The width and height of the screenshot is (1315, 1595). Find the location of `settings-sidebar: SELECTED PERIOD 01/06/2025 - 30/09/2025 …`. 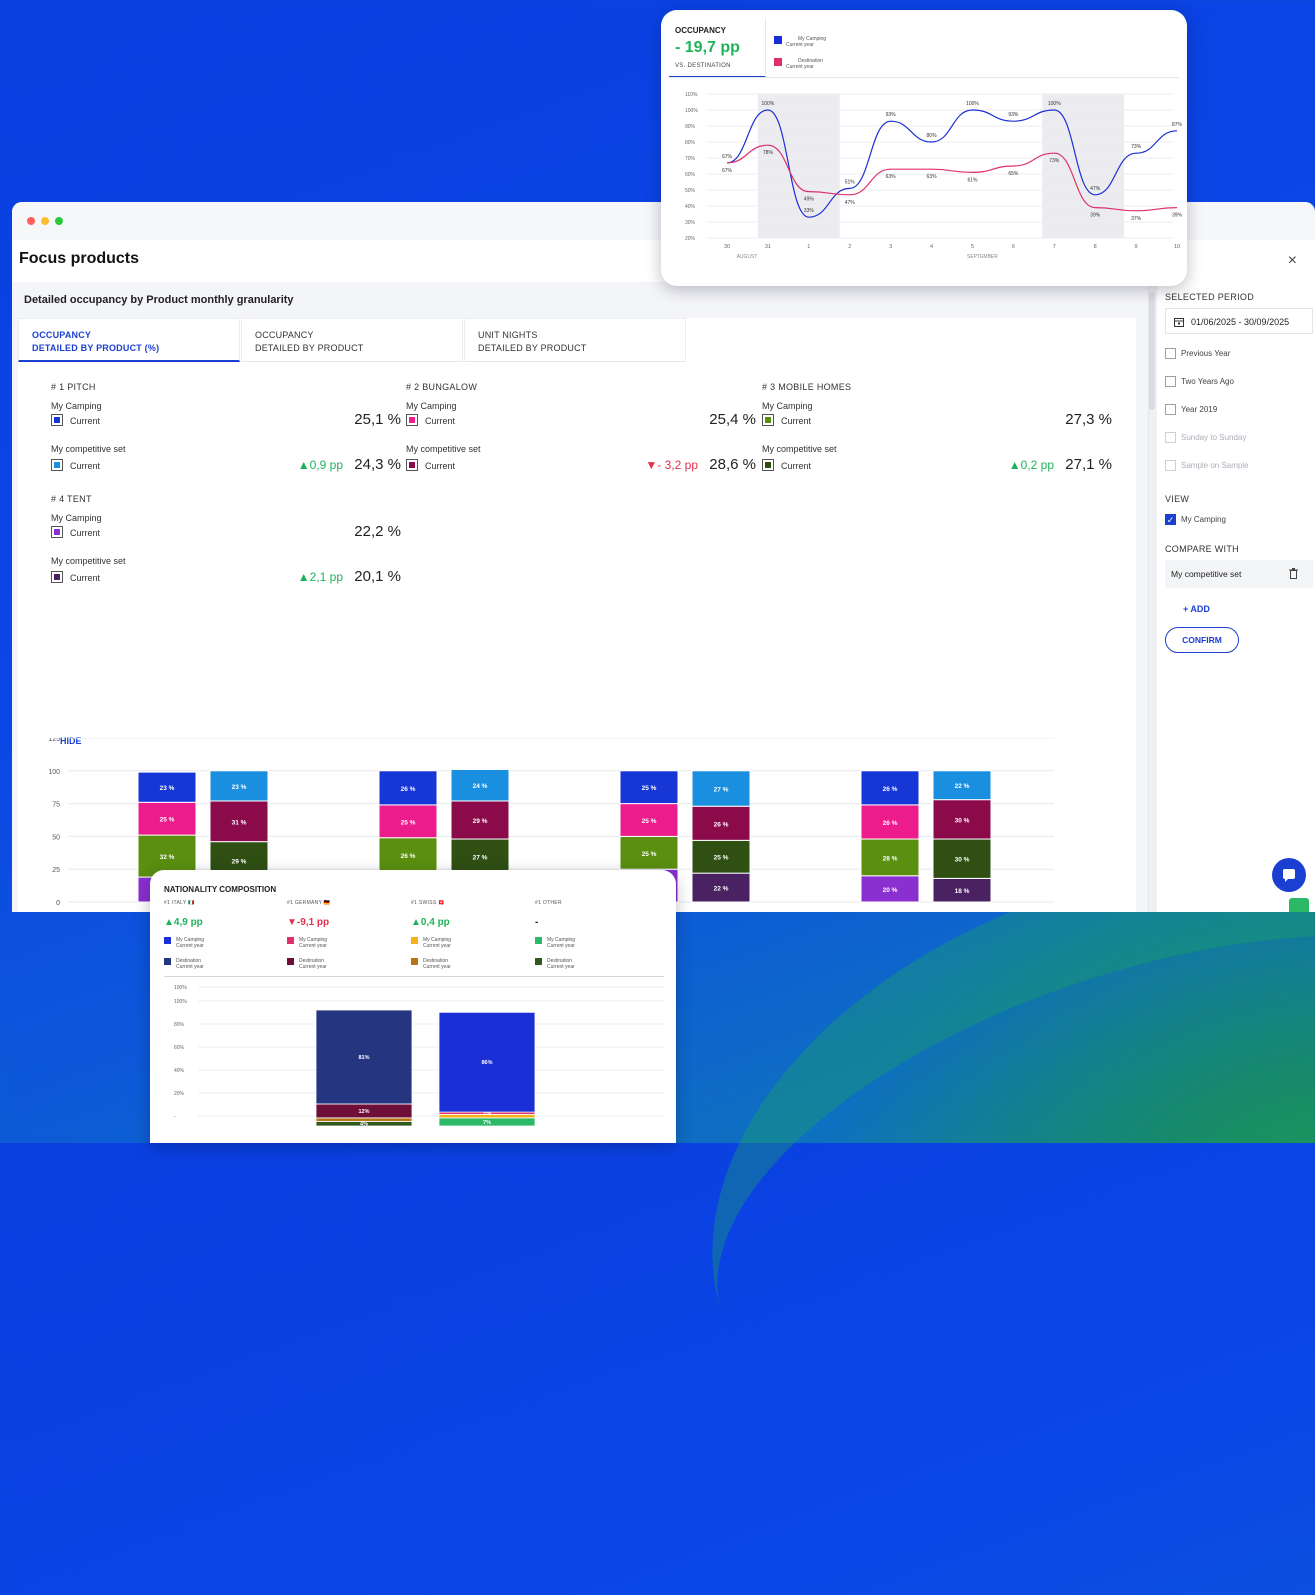

settings-sidebar: SELECTED PERIOD 01/06/2025 - 30/09/2025 … is located at coordinates (1231, 597).